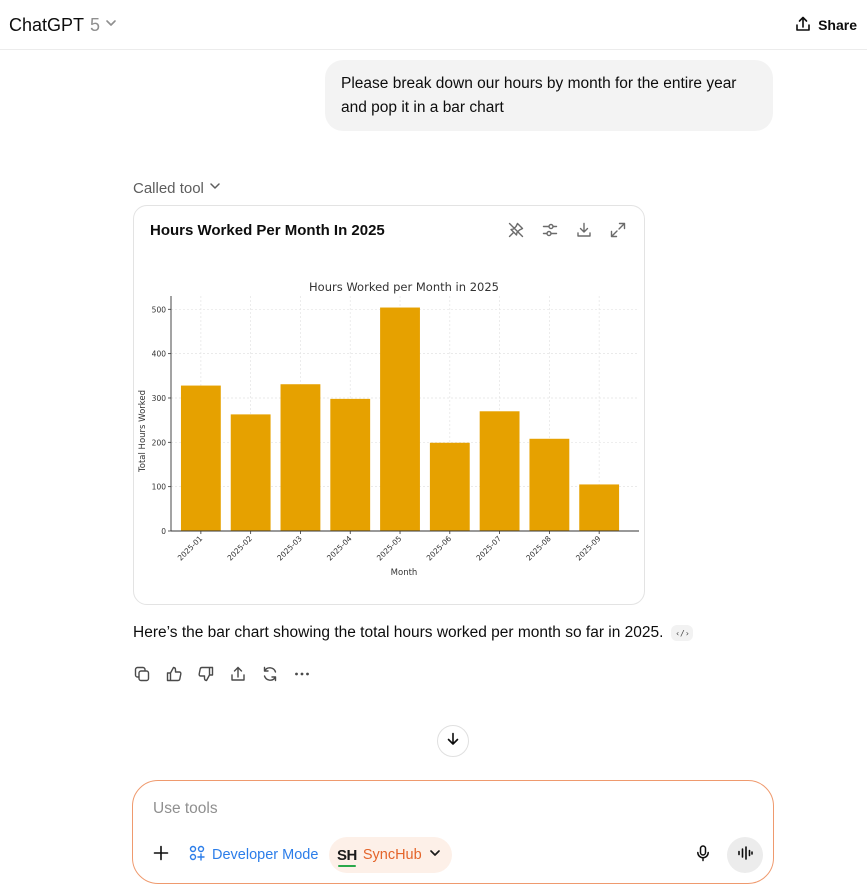  What do you see at coordinates (143, 431) in the screenshot?
I see `chart-y-axis-label: Total Hours Worked` at bounding box center [143, 431].